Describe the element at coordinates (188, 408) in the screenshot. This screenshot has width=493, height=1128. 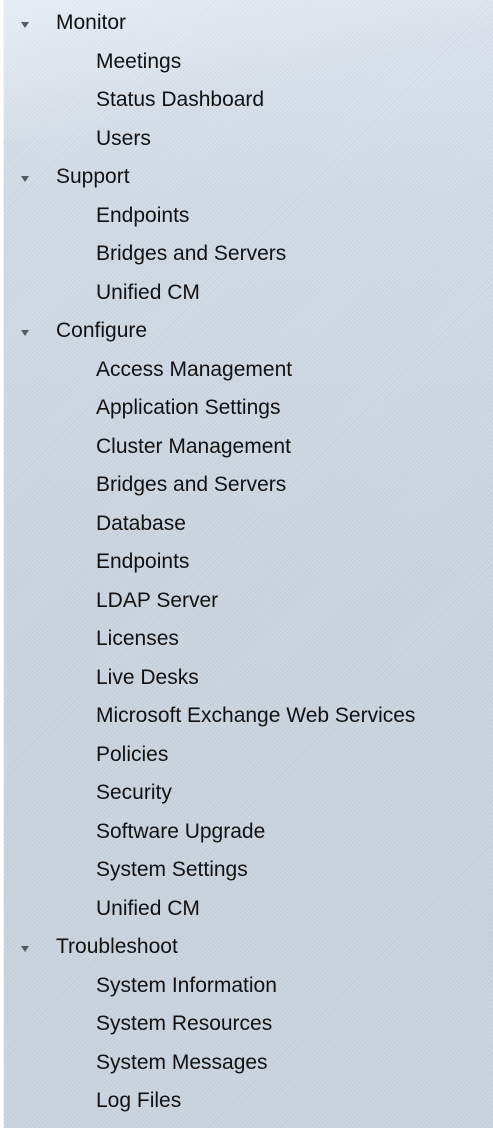
I see `nav-item-label: Application Settings` at that location.